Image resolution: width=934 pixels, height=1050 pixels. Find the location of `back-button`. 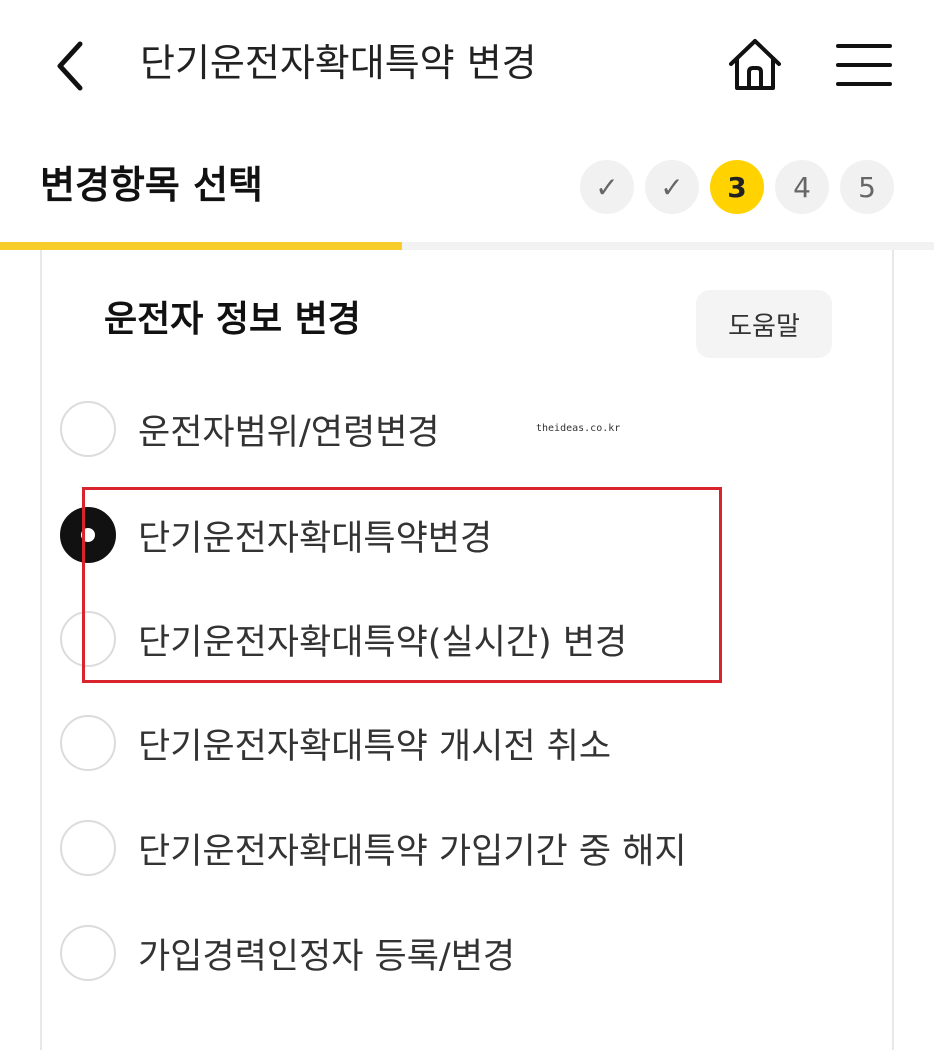

back-button is located at coordinates (72, 66).